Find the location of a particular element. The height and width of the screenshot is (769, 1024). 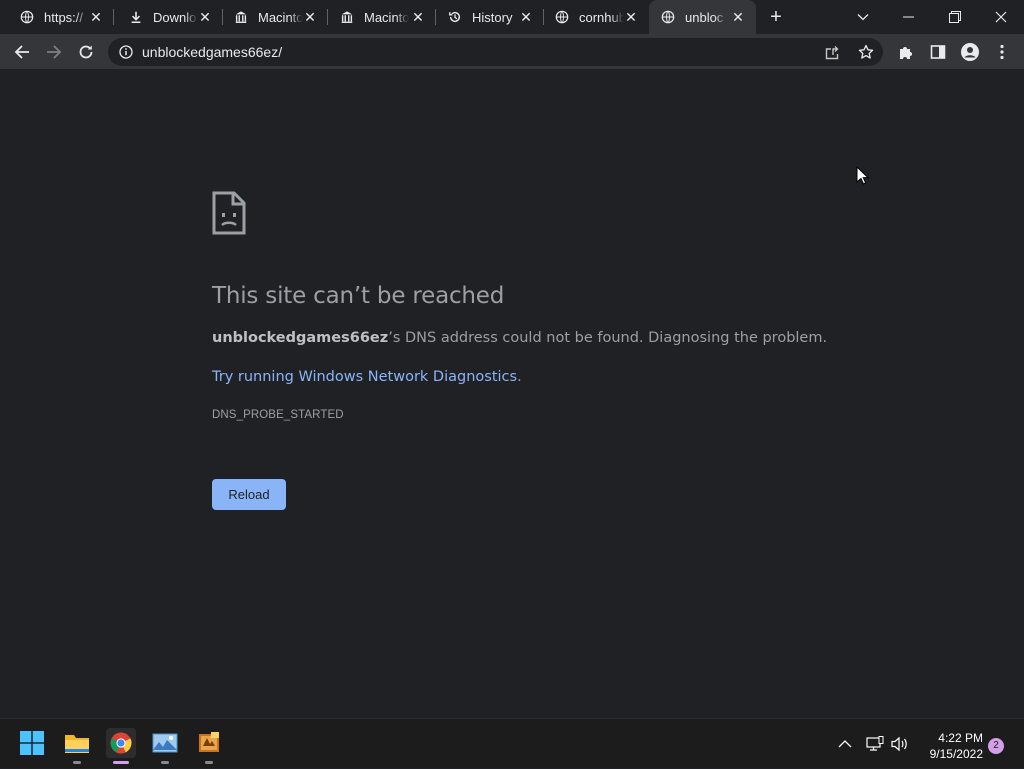

restore-button is located at coordinates (955, 17).